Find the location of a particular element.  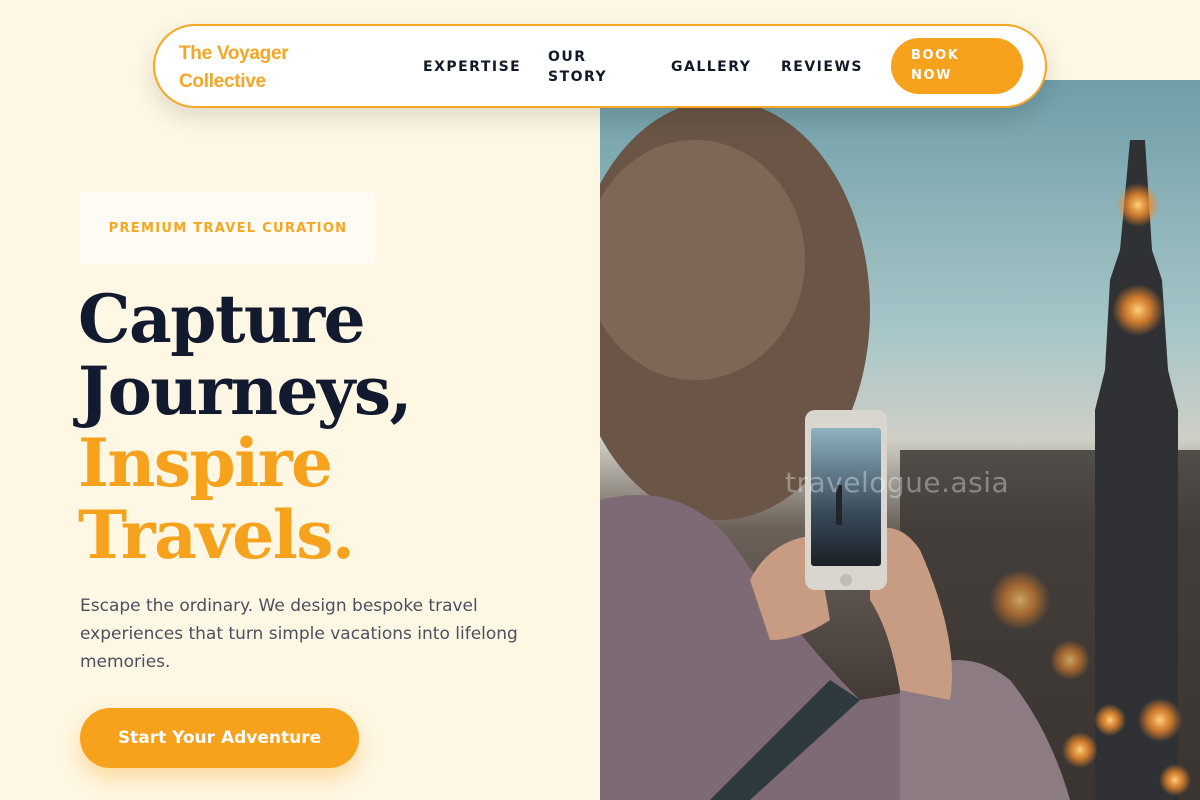

hero-headline: Capture Journeys, Inspire Travels. is located at coordinates (245, 427).